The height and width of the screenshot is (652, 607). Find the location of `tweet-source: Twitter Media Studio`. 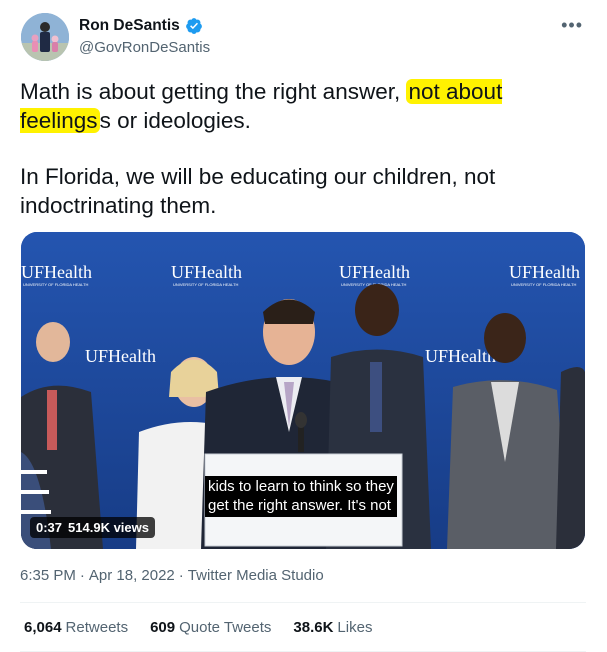

tweet-source: Twitter Media Studio is located at coordinates (256, 575).